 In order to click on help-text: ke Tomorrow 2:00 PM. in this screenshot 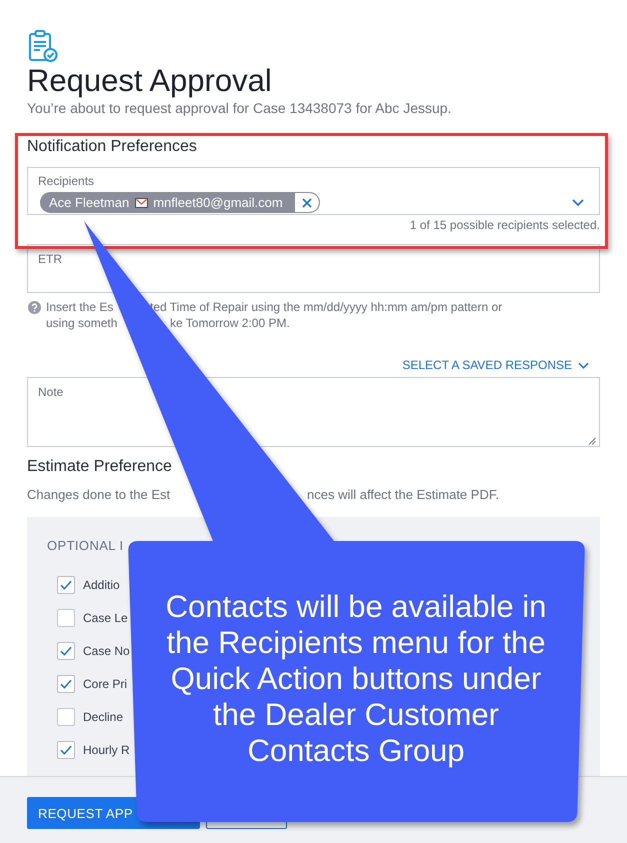, I will do `click(230, 323)`.